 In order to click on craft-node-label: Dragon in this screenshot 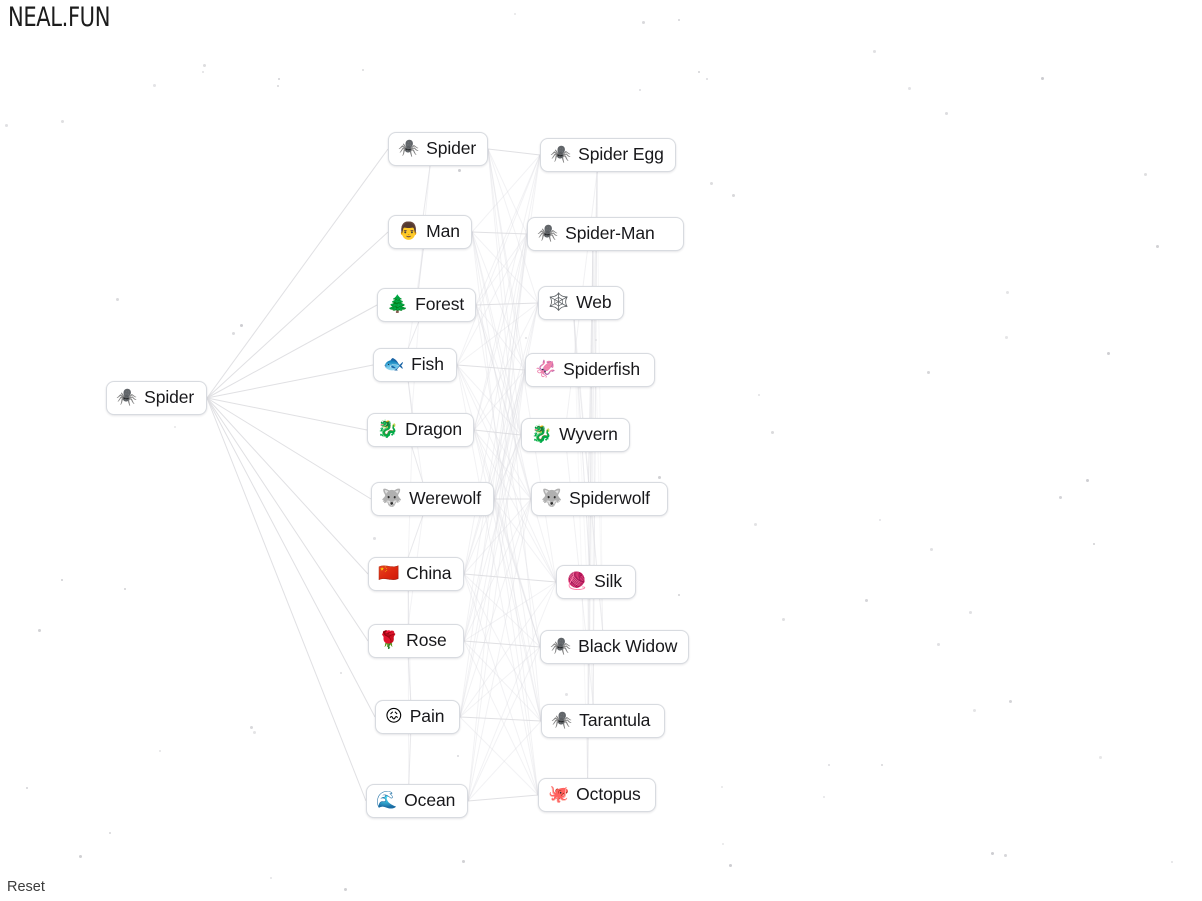, I will do `click(433, 429)`.